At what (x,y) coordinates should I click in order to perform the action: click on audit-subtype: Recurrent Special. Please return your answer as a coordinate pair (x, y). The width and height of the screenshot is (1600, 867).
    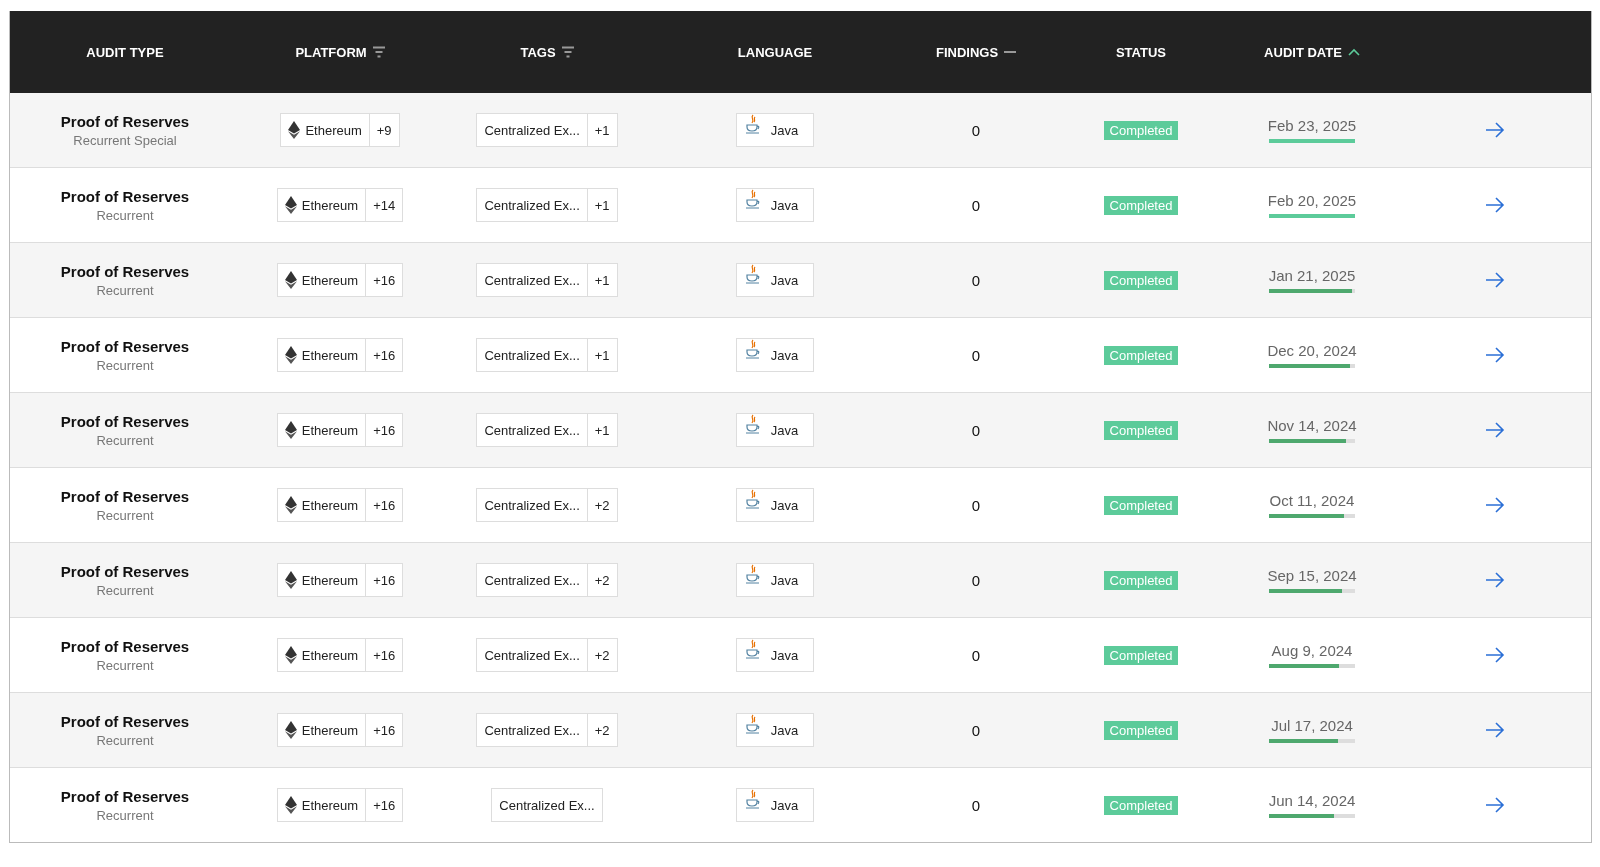
    Looking at the image, I should click on (125, 140).